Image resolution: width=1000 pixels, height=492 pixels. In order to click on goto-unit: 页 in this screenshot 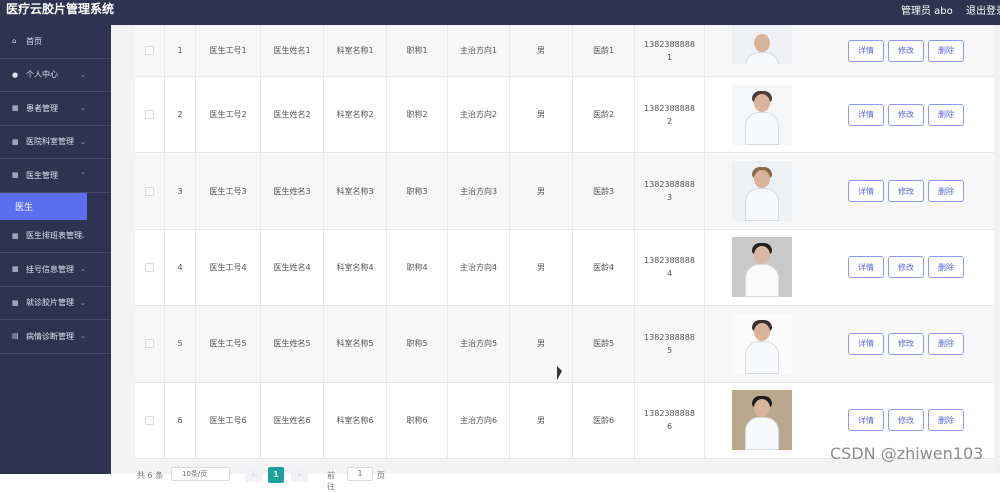, I will do `click(381, 475)`.